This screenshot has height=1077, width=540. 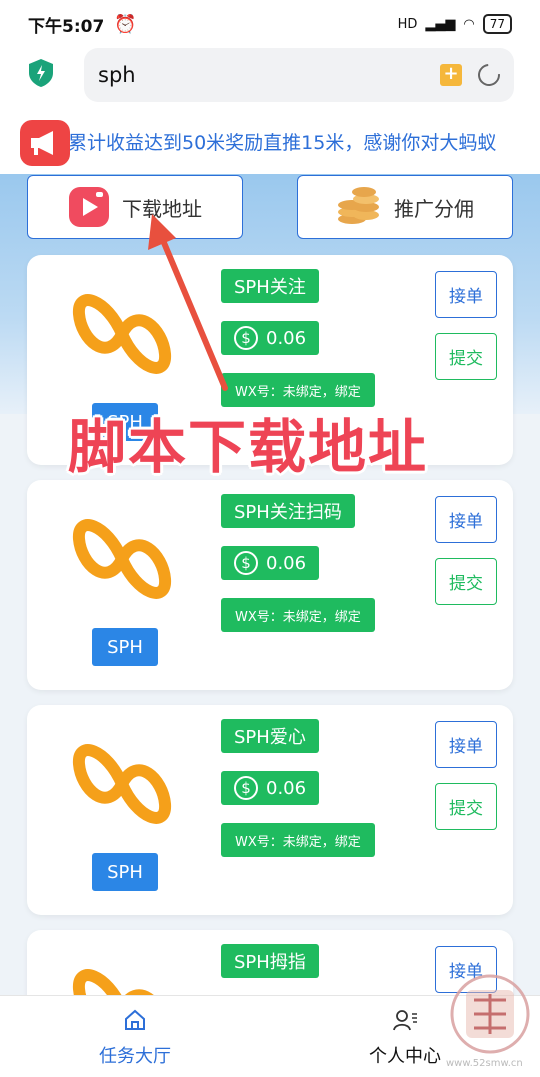 What do you see at coordinates (270, 736) in the screenshot?
I see `task-title-badge: SPH爱心` at bounding box center [270, 736].